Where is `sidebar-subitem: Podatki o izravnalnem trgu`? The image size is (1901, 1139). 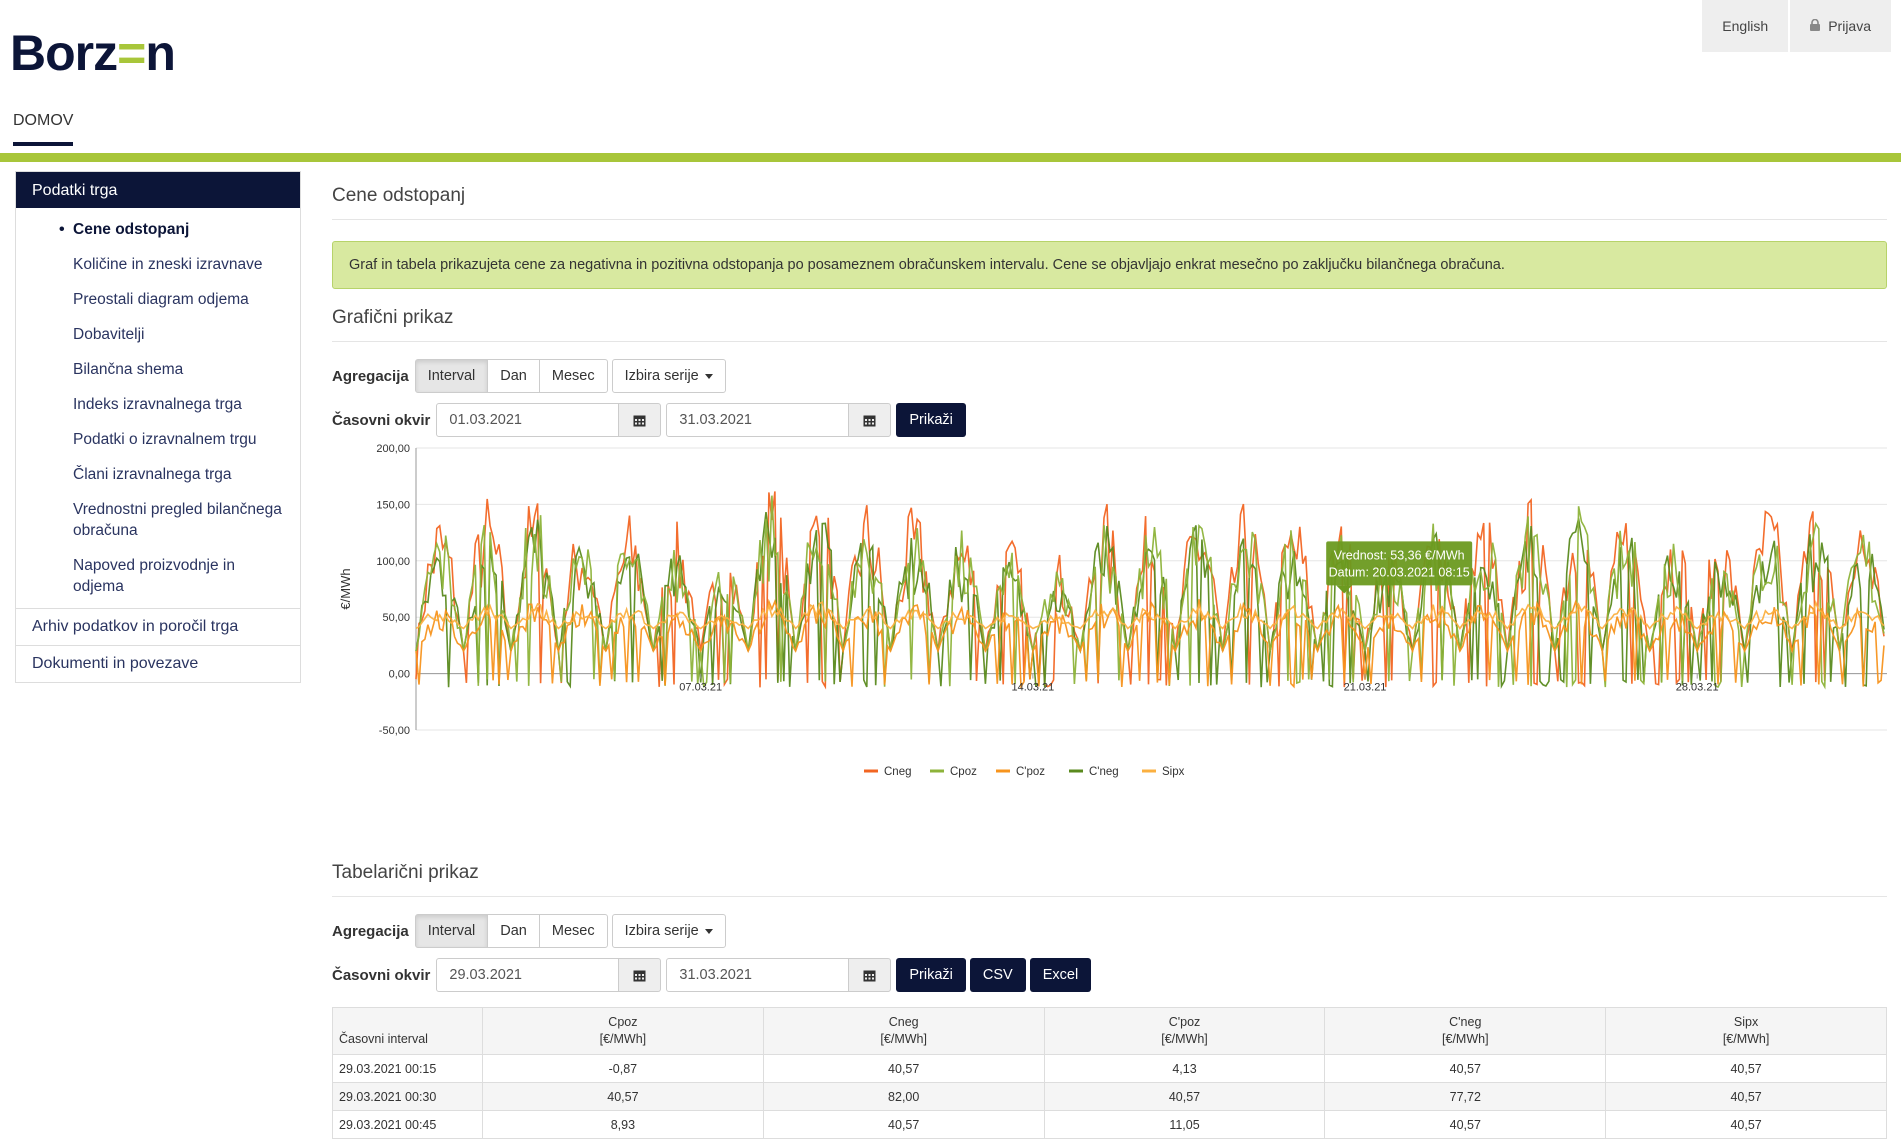 sidebar-subitem: Podatki o izravnalnem trgu is located at coordinates (158, 439).